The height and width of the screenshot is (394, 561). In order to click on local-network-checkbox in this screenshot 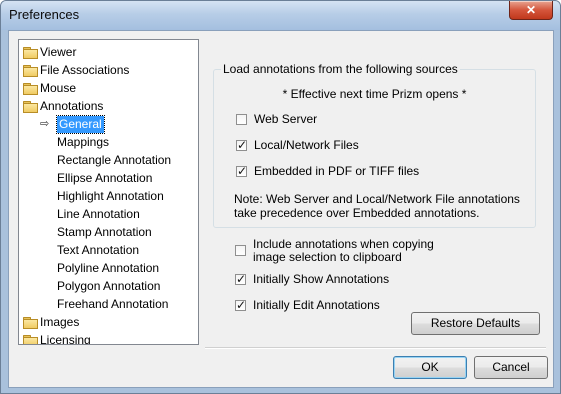, I will do `click(241, 145)`.